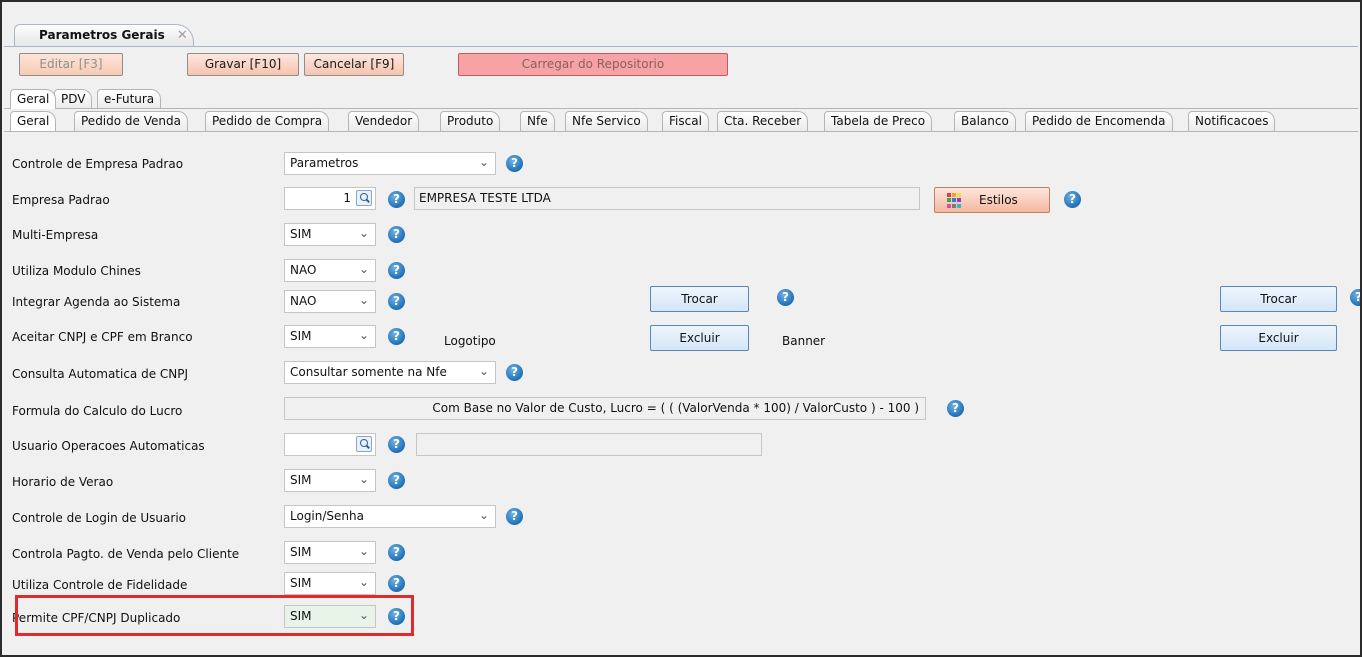 This screenshot has height=657, width=1362. Describe the element at coordinates (303, 301) in the screenshot. I see `agenda-value: NAO` at that location.